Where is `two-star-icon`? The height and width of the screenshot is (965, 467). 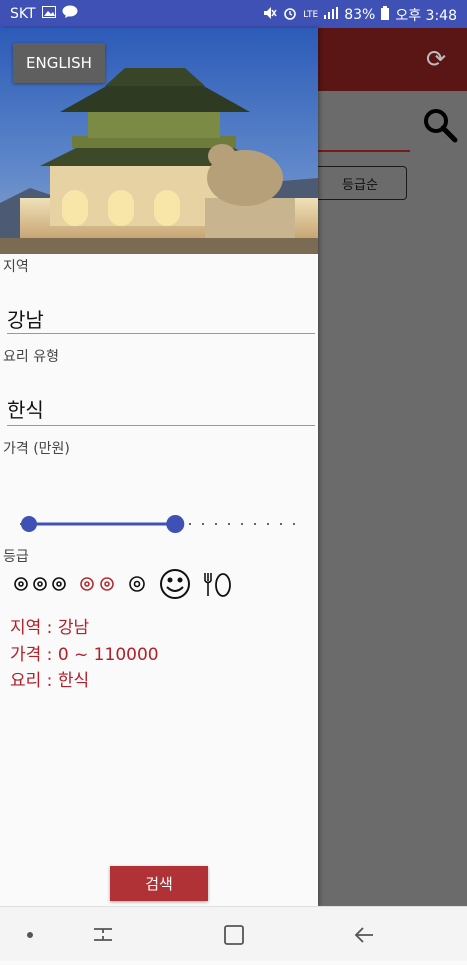
two-star-icon is located at coordinates (97, 586).